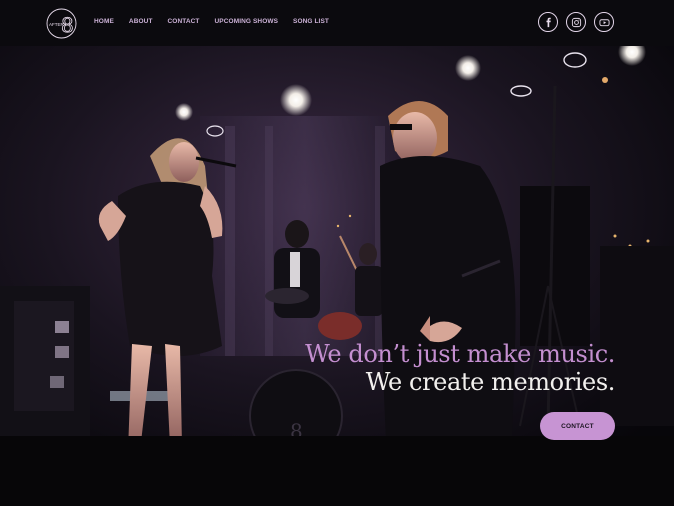 The height and width of the screenshot is (506, 674). I want to click on youtube-icon, so click(604, 22).